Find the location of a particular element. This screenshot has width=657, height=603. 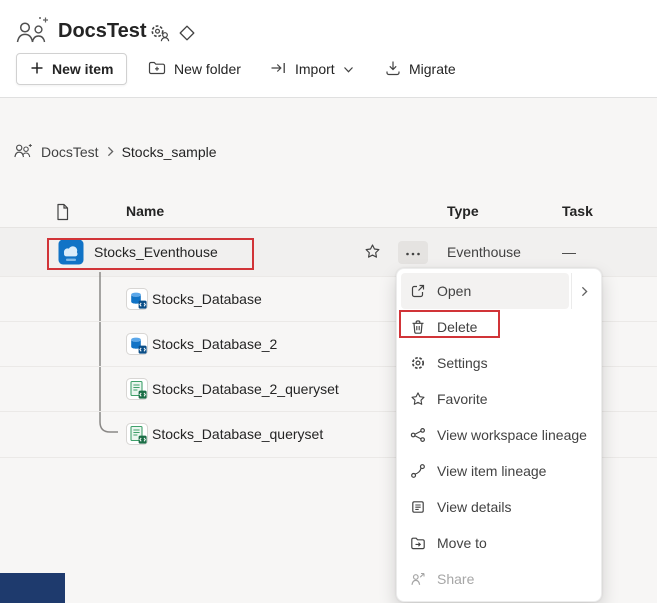

favorite-star-button is located at coordinates (372, 253).